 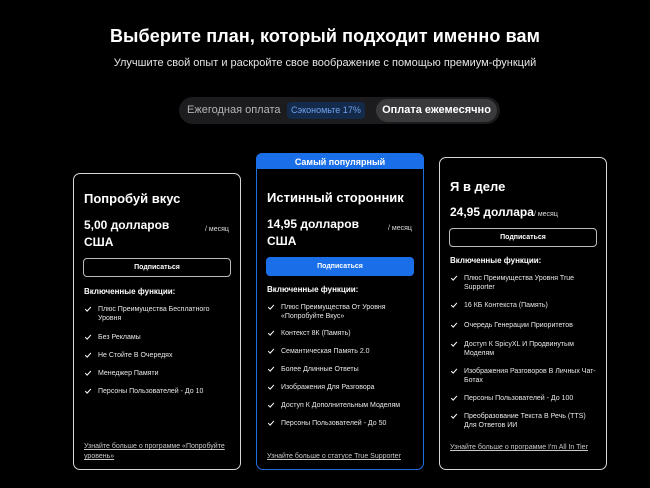 What do you see at coordinates (342, 423) in the screenshot?
I see `feature-item: Персоны Пользователей - До 50` at bounding box center [342, 423].